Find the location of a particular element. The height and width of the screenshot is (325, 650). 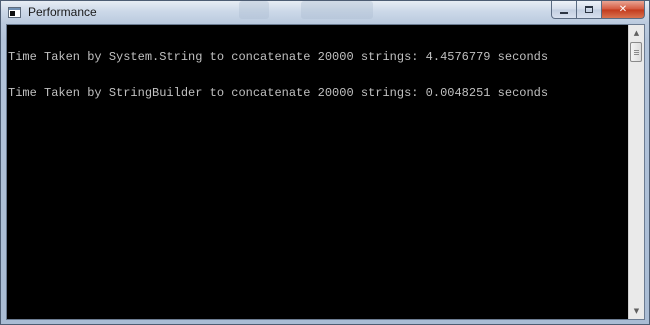

close-icon: ✕ is located at coordinates (623, 9).